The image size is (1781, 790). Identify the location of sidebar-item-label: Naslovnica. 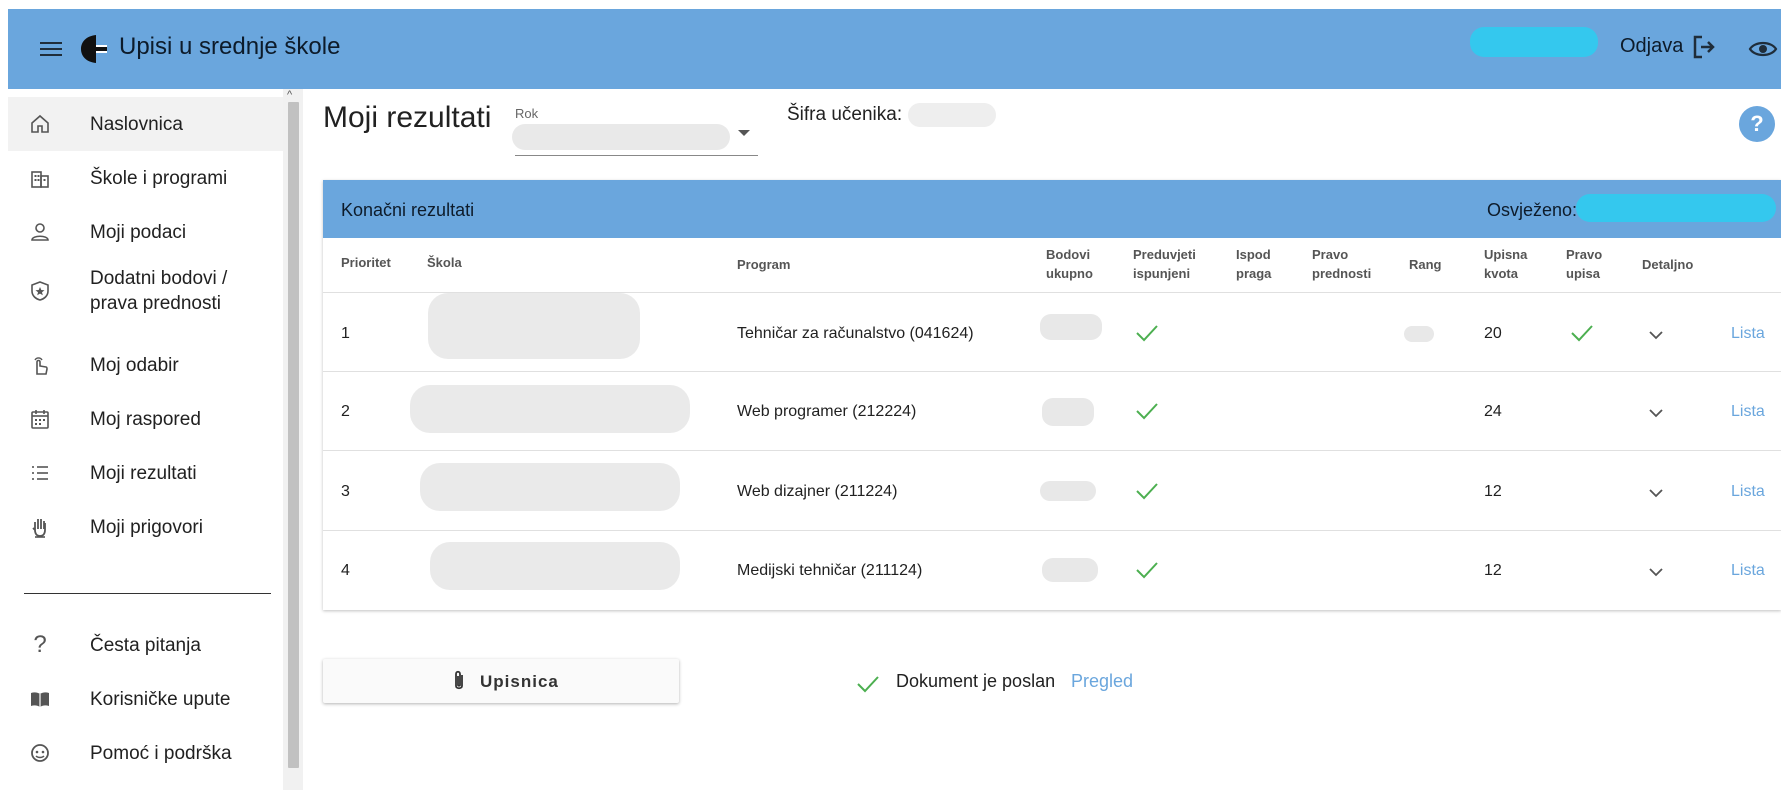
(136, 124).